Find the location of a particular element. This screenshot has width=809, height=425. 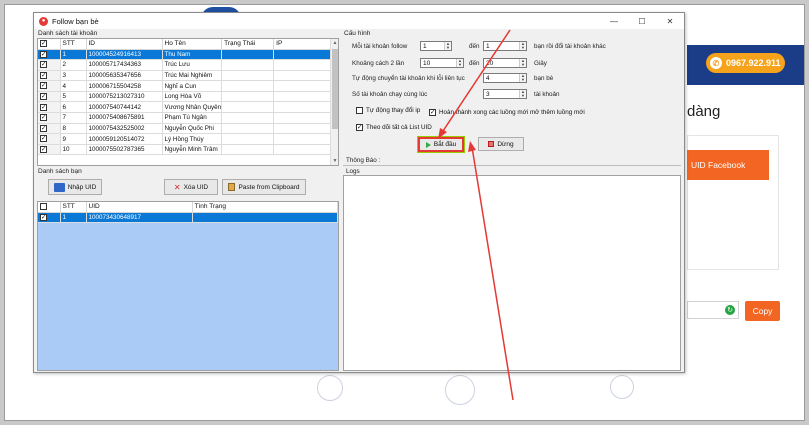

minimize-button: — is located at coordinates (614, 21).